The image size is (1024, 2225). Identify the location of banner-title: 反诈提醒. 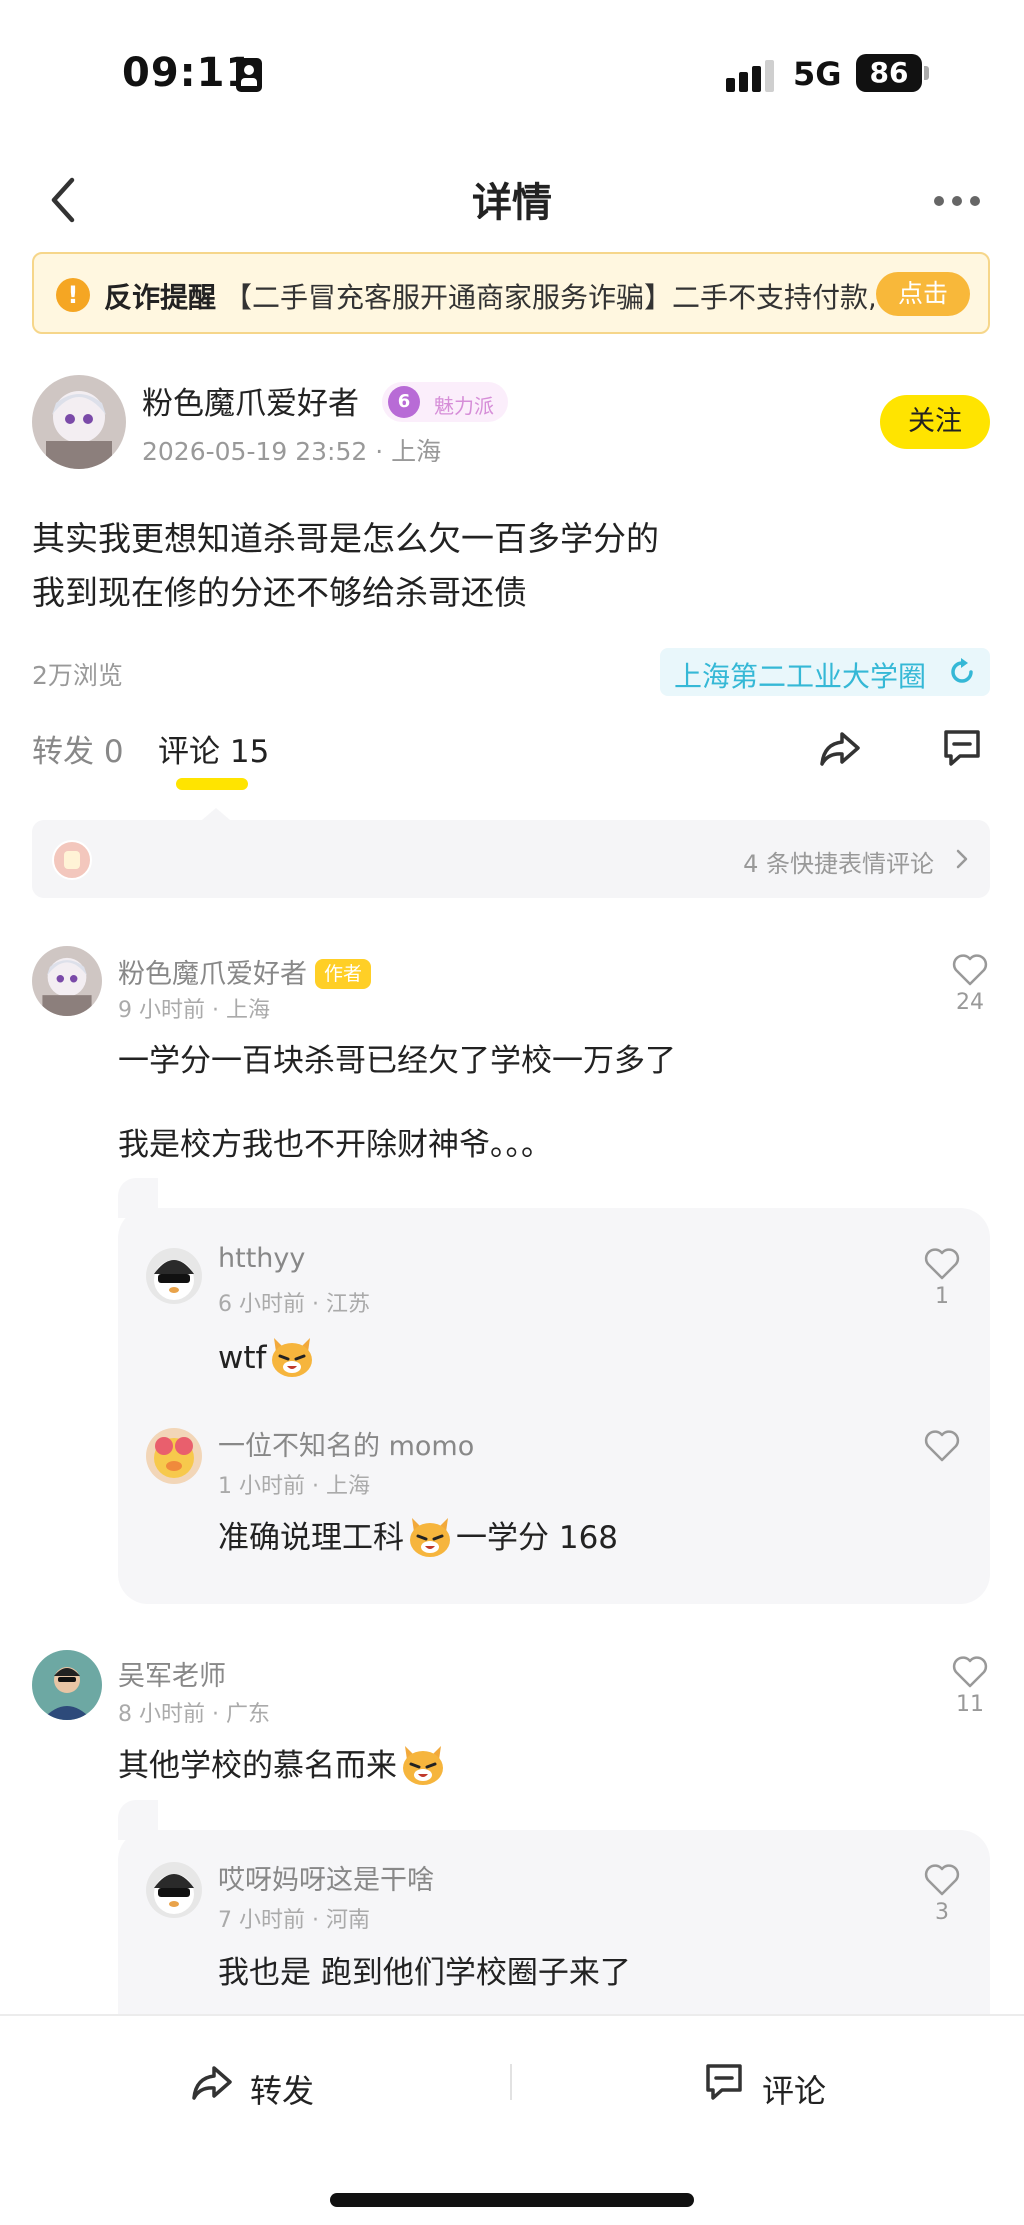
(160, 297).